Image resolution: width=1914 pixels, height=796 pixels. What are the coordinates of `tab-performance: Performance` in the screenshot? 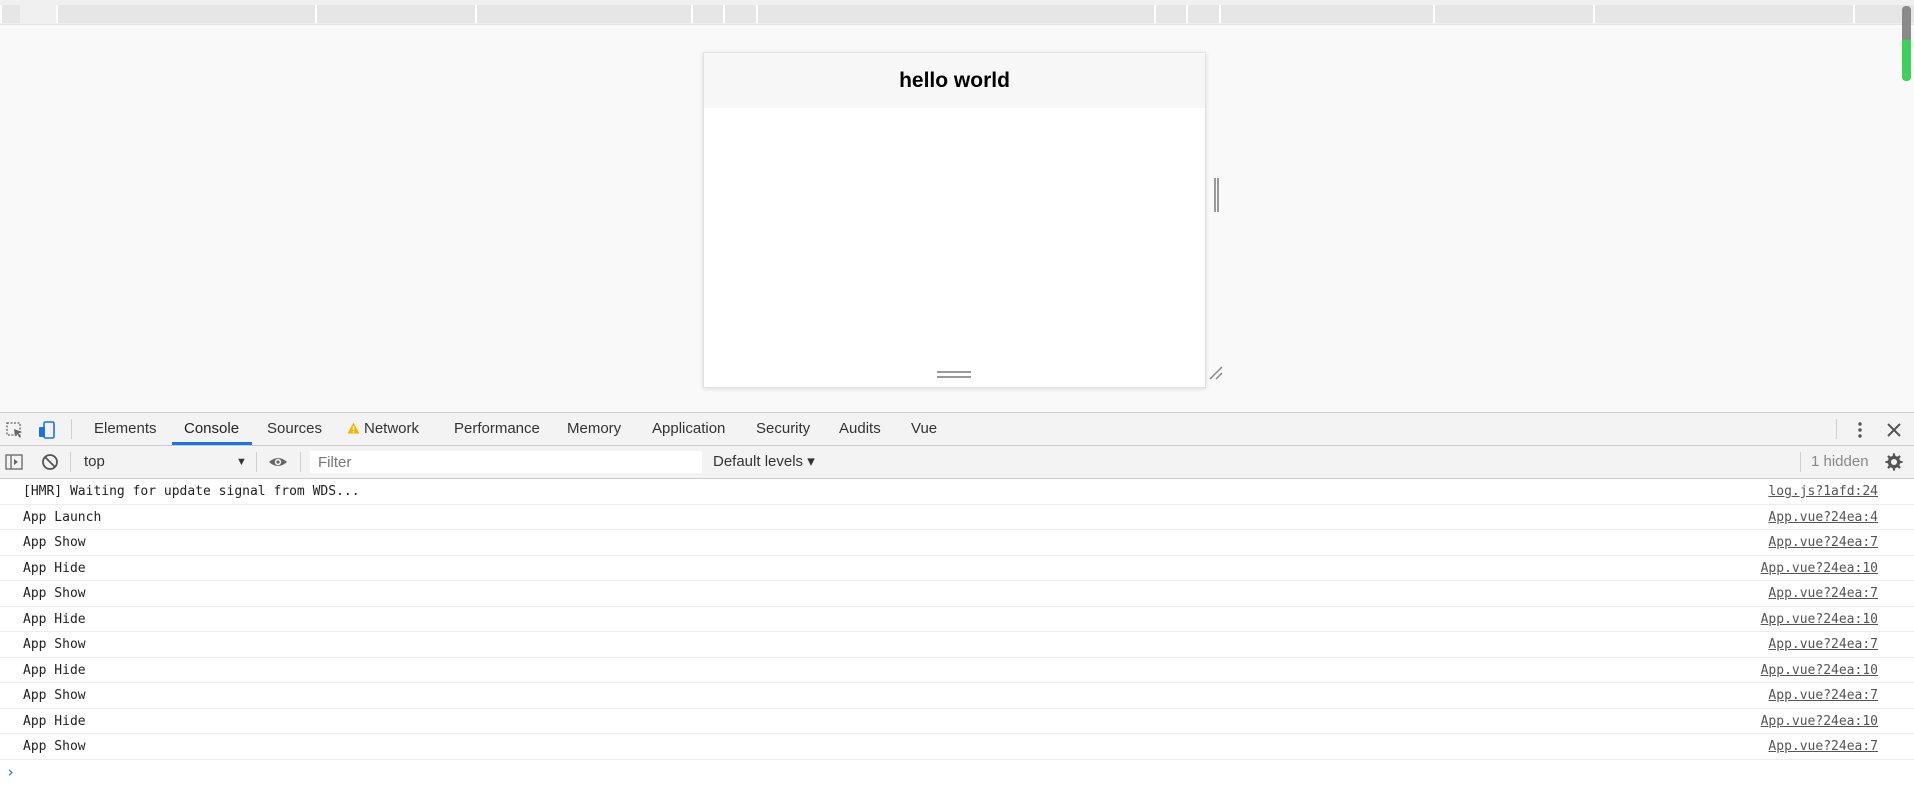 It's located at (497, 429).